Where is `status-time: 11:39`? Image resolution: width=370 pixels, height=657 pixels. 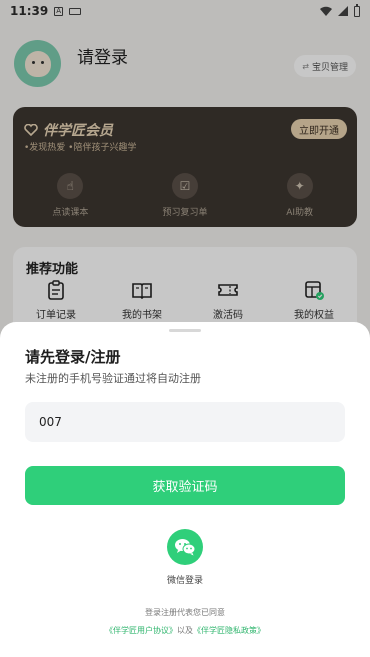 status-time: 11:39 is located at coordinates (29, 11).